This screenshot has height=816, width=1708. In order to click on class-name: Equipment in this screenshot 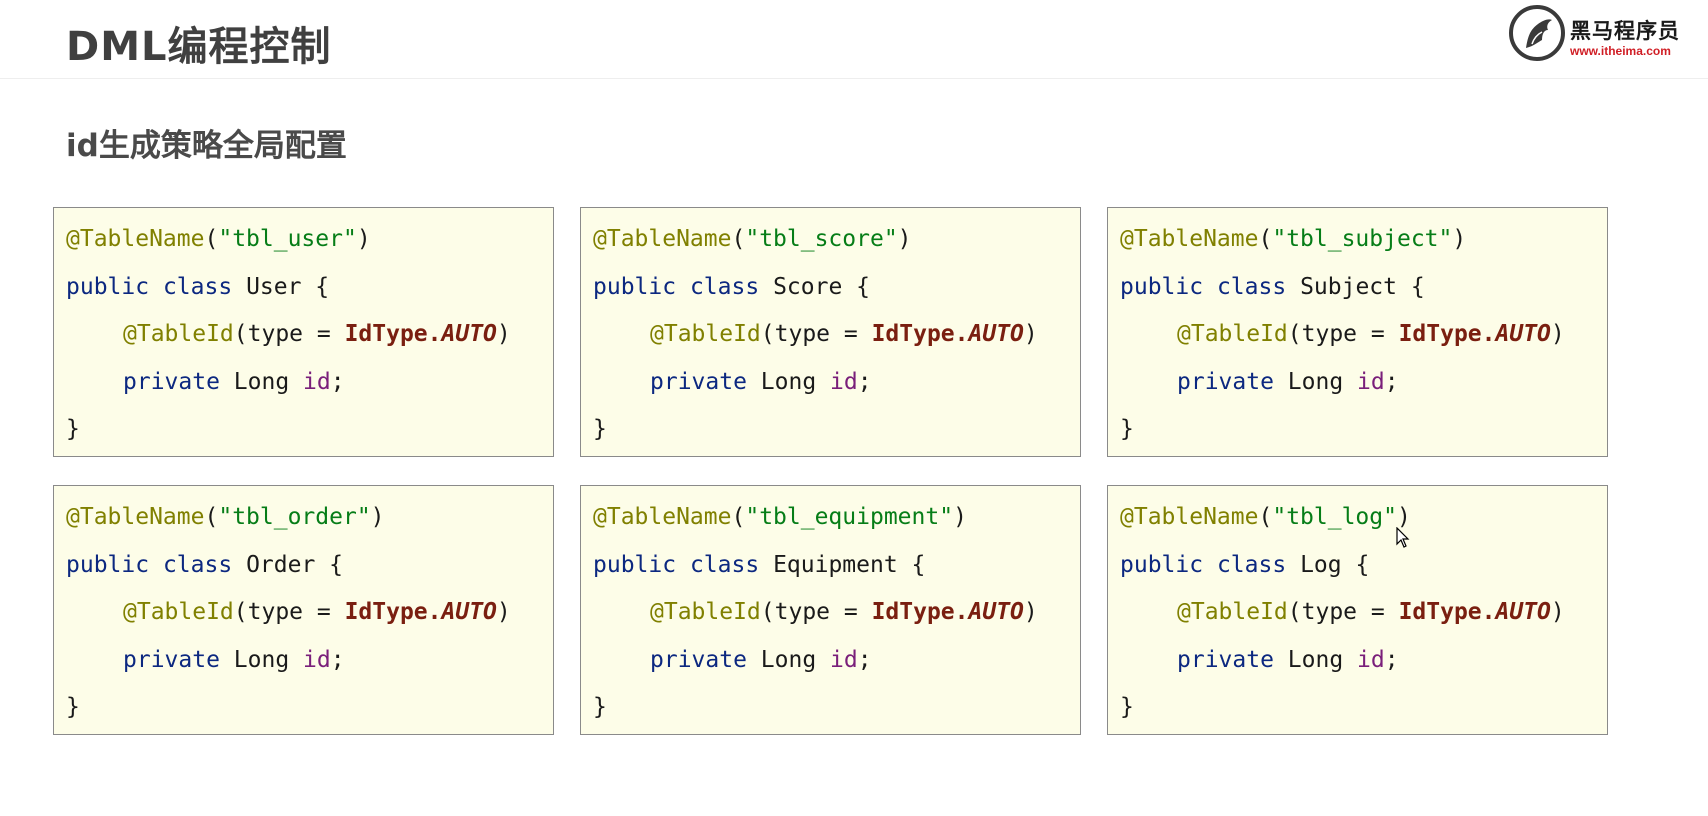, I will do `click(835, 564)`.